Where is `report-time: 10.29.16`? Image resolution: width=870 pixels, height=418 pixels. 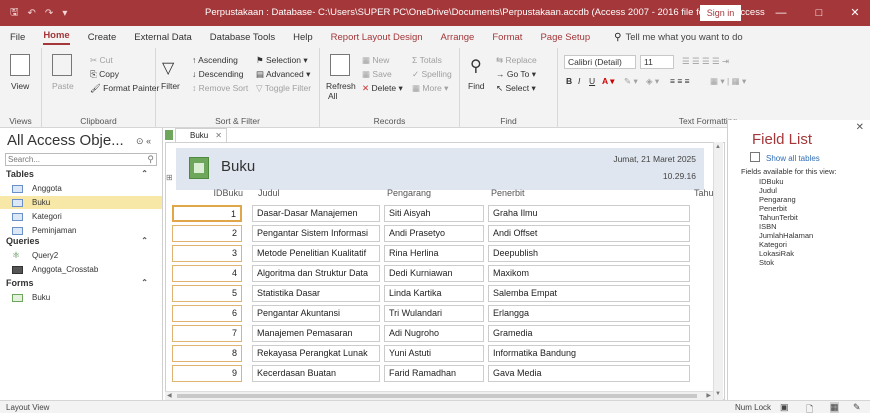 report-time: 10.29.16 is located at coordinates (679, 176).